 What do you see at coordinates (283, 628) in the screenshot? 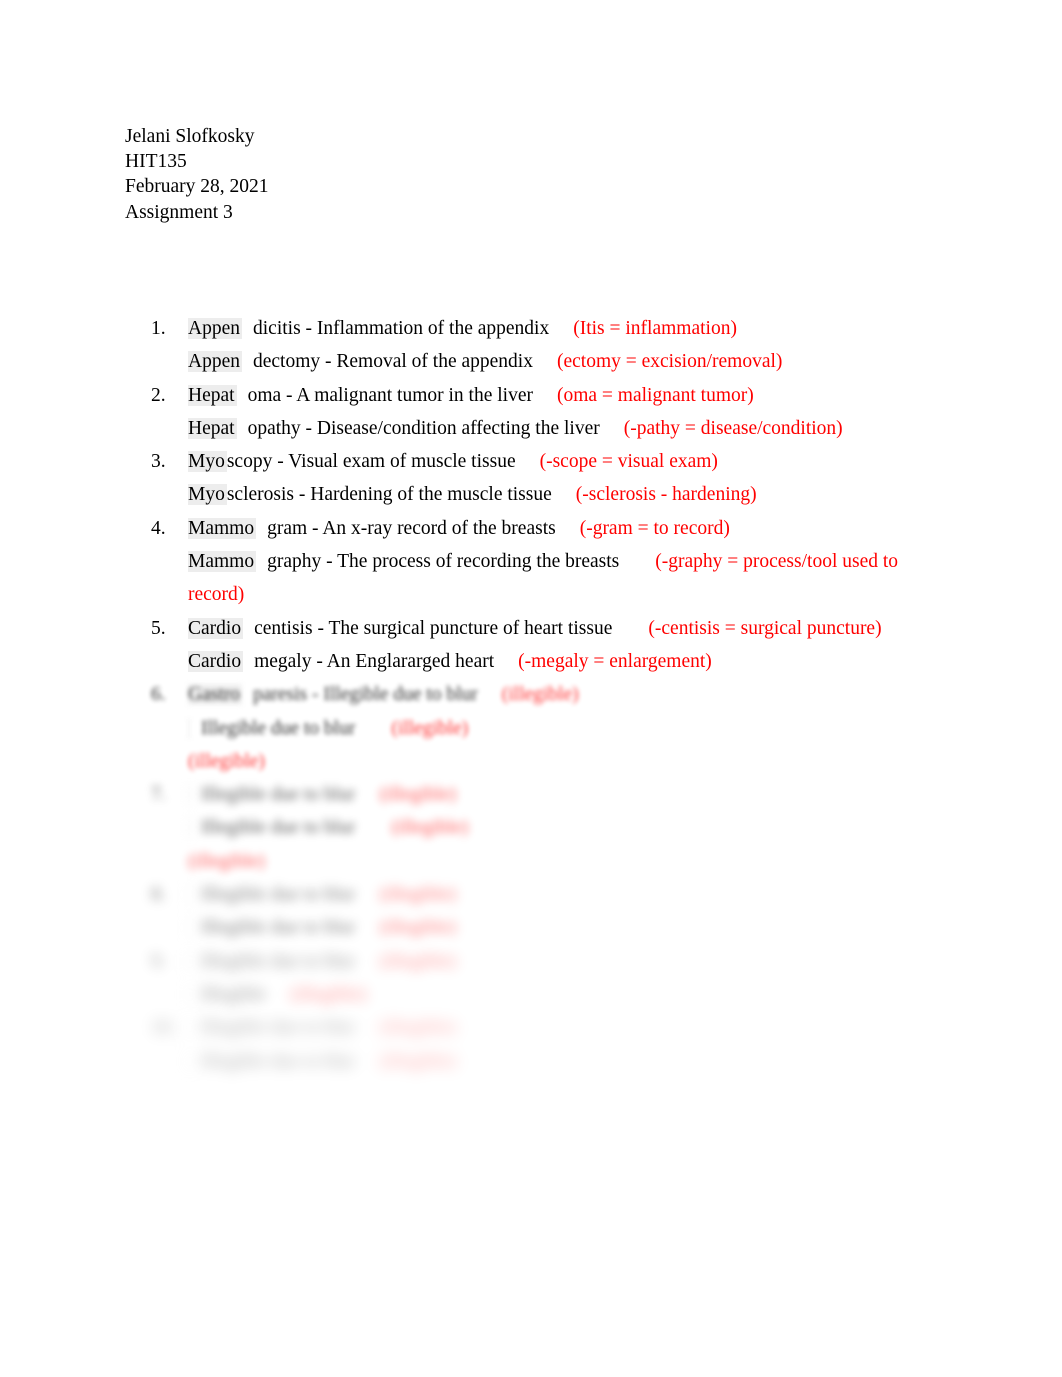
I see `word-suffix: centisis` at bounding box center [283, 628].